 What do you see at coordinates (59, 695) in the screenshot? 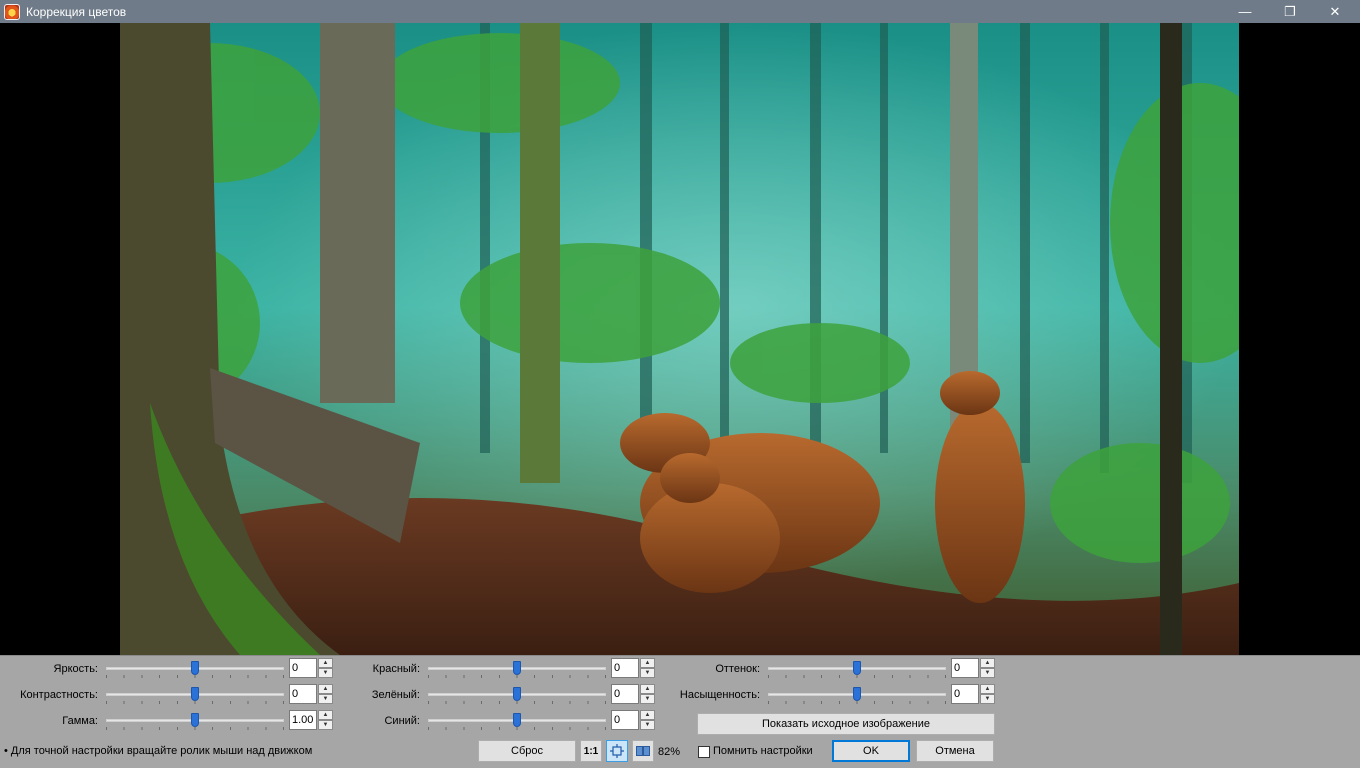
I see `contrast-label: Контрастность:` at bounding box center [59, 695].